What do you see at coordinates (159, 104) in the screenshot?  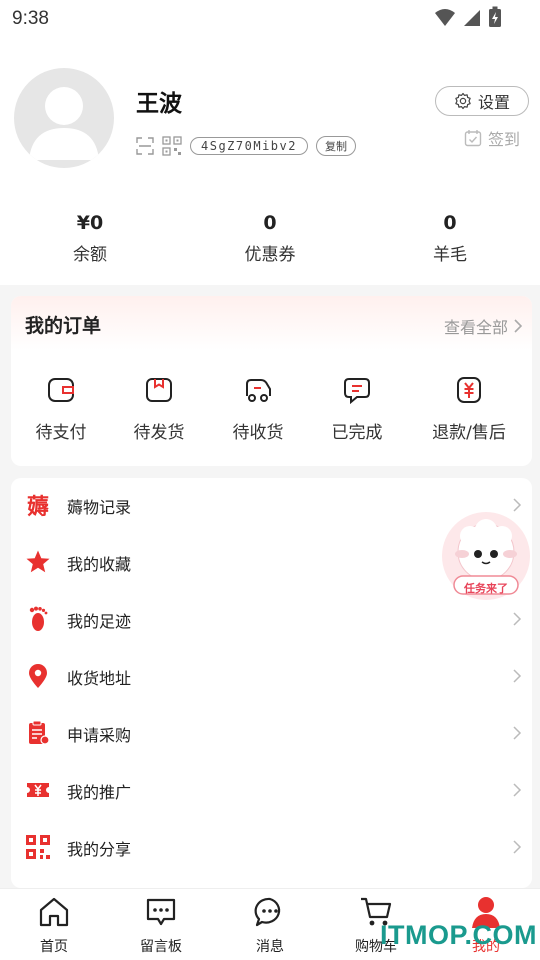 I see `username: 王波` at bounding box center [159, 104].